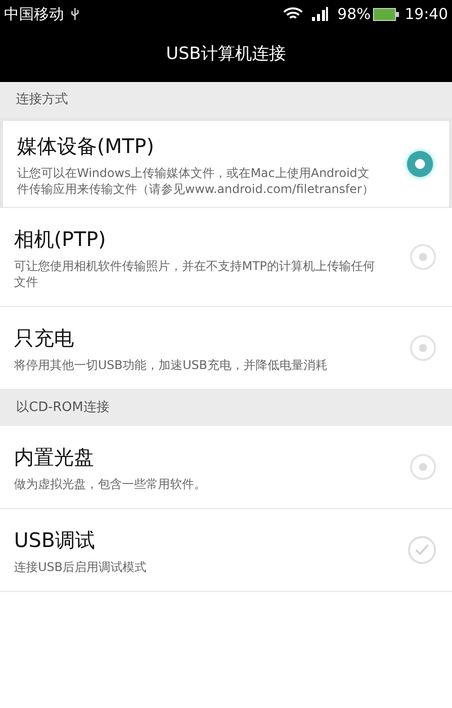 The height and width of the screenshot is (708, 452). Describe the element at coordinates (86, 146) in the screenshot. I see `option-title: 媒体设备(MTP)` at that location.